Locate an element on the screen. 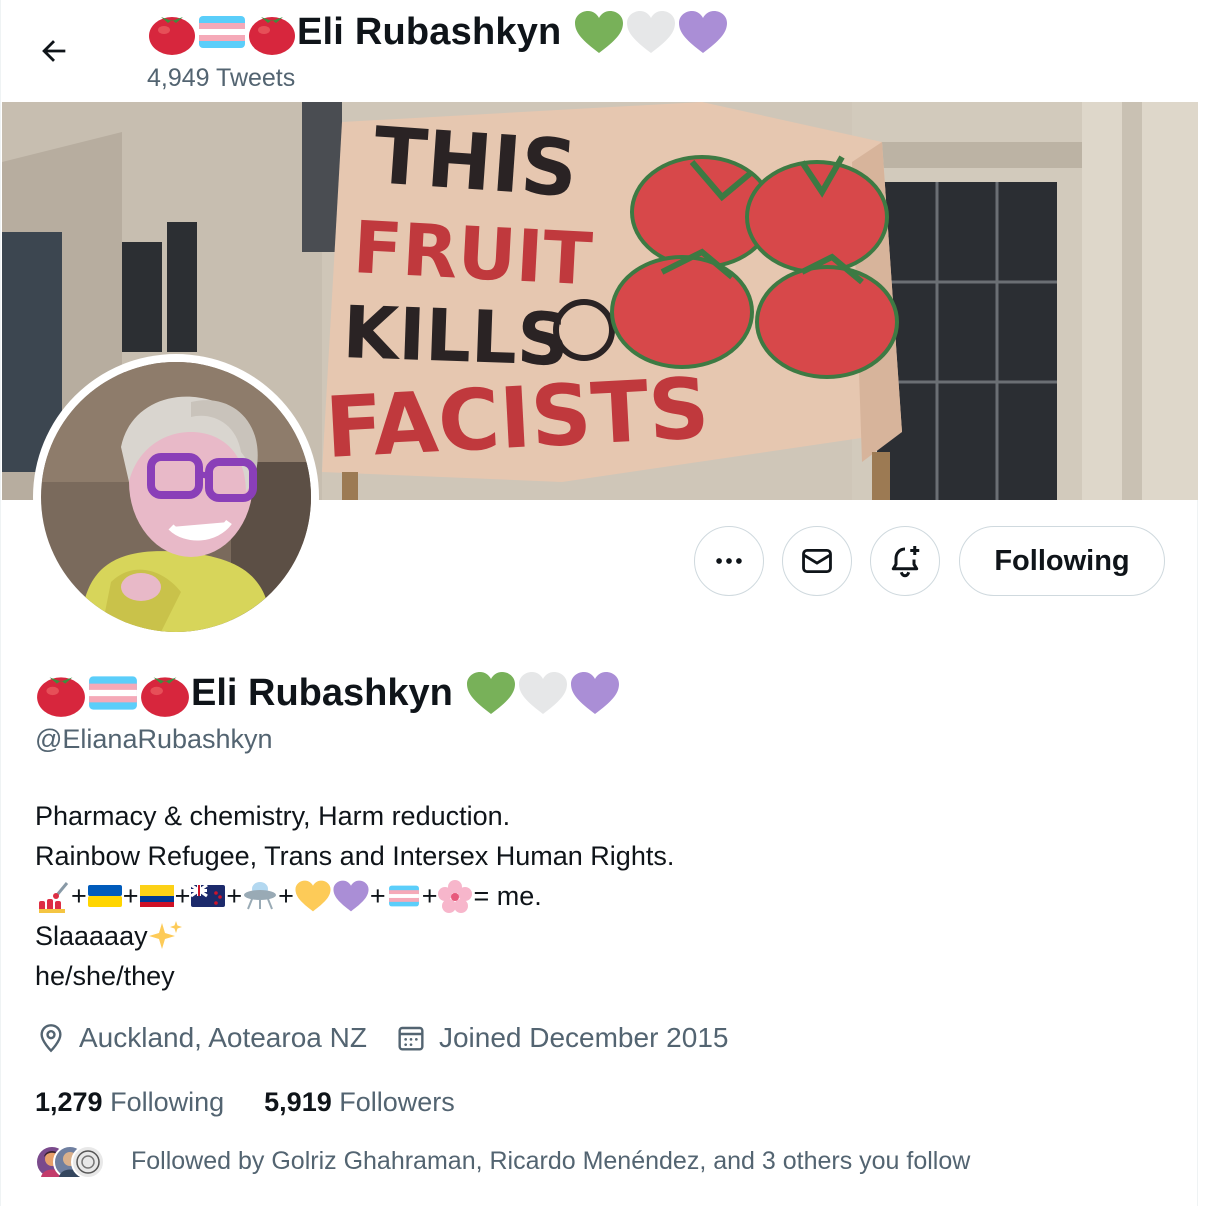  avatar-image is located at coordinates (176, 497).